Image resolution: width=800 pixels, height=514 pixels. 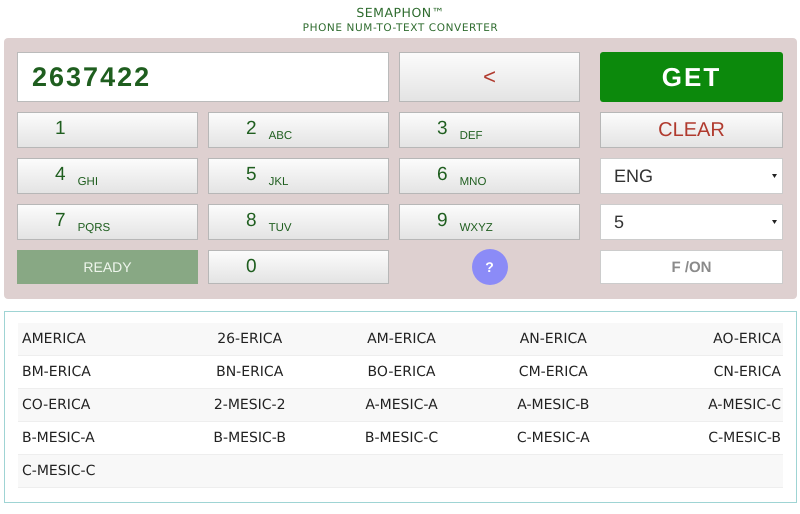 I want to click on result-word: A-MESIC-C, so click(x=744, y=405).